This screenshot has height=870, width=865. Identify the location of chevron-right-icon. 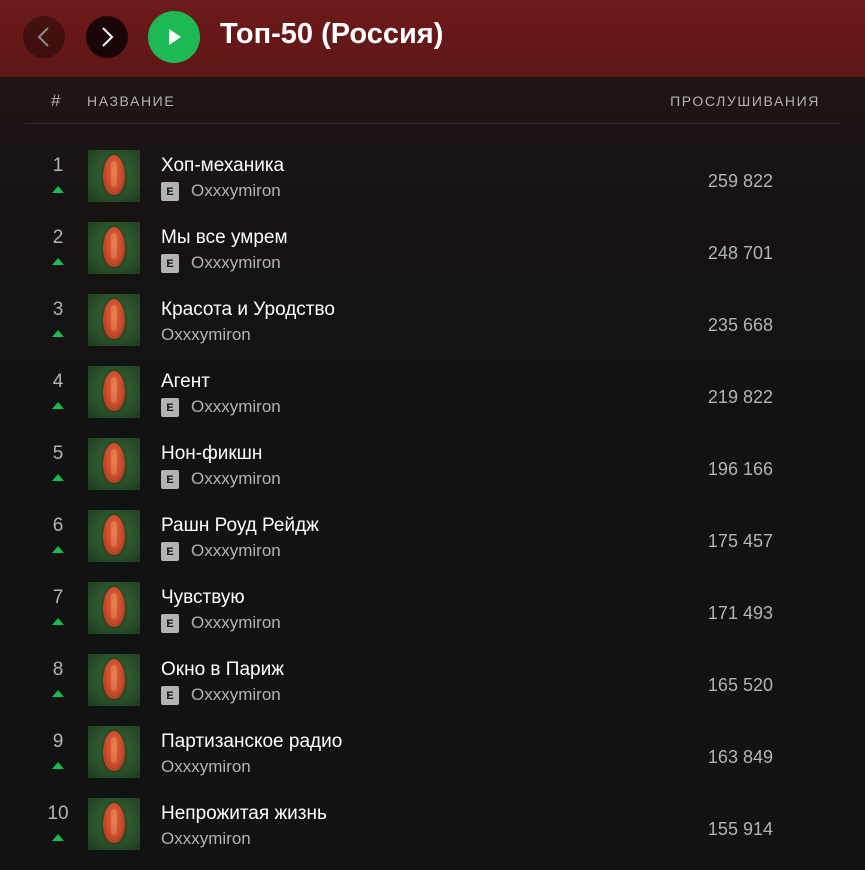
(108, 37).